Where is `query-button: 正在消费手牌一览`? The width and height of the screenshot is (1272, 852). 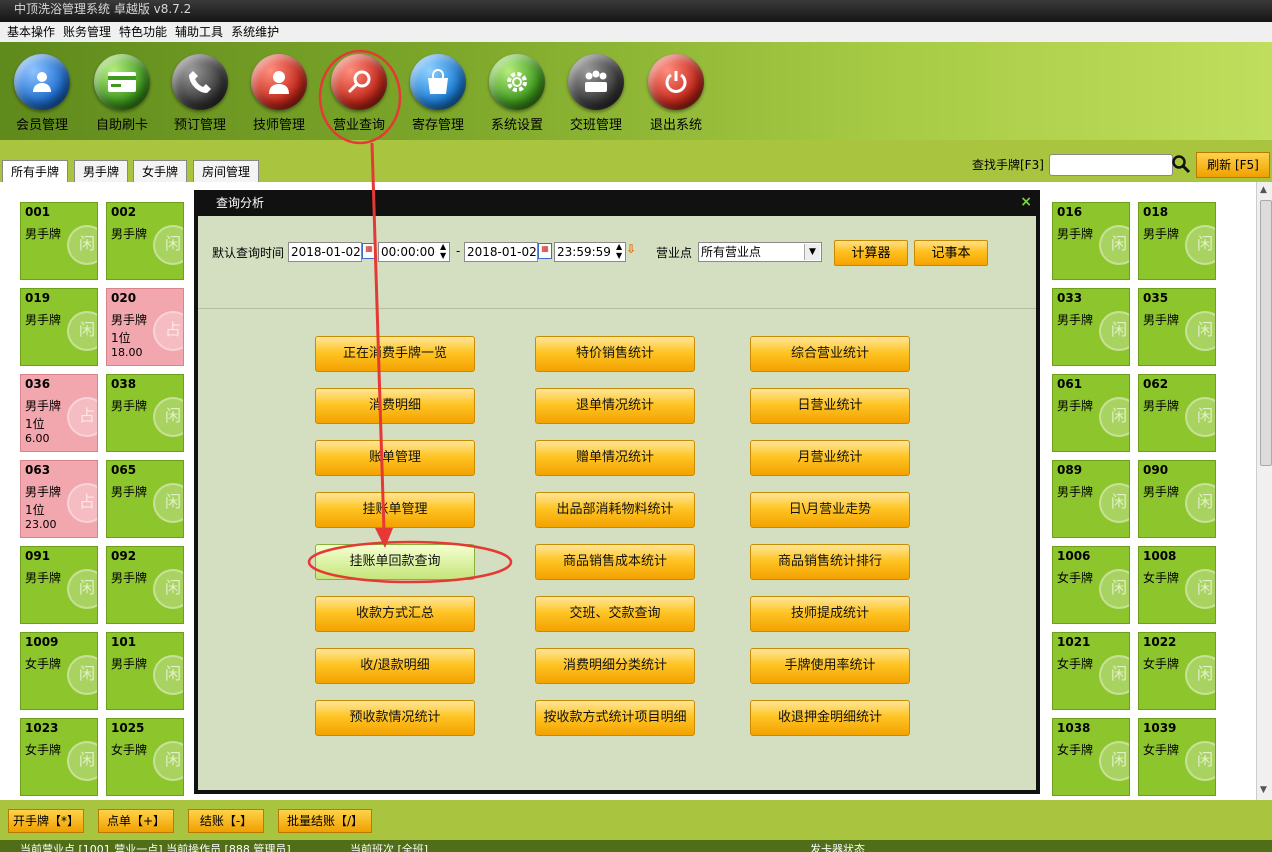 query-button: 正在消费手牌一览 is located at coordinates (395, 354).